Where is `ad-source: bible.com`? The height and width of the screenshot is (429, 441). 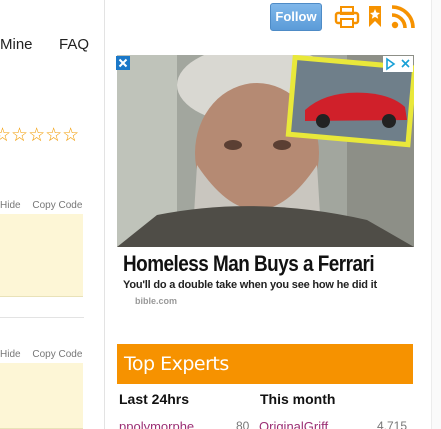 ad-source: bible.com is located at coordinates (156, 301).